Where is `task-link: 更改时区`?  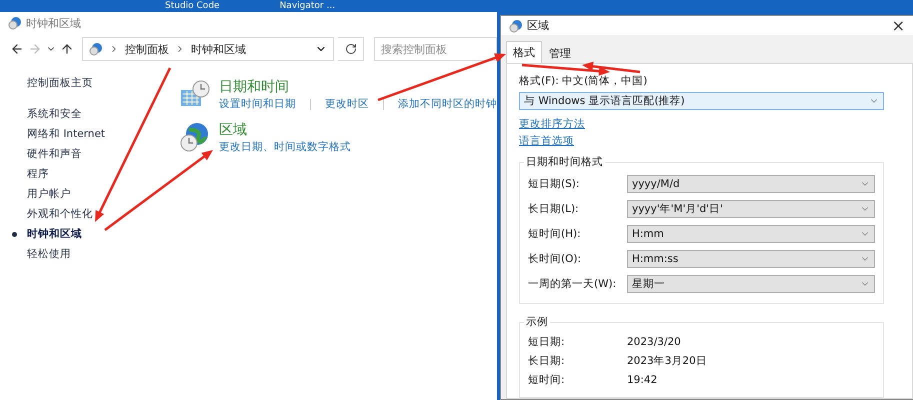
task-link: 更改时区 is located at coordinates (347, 104).